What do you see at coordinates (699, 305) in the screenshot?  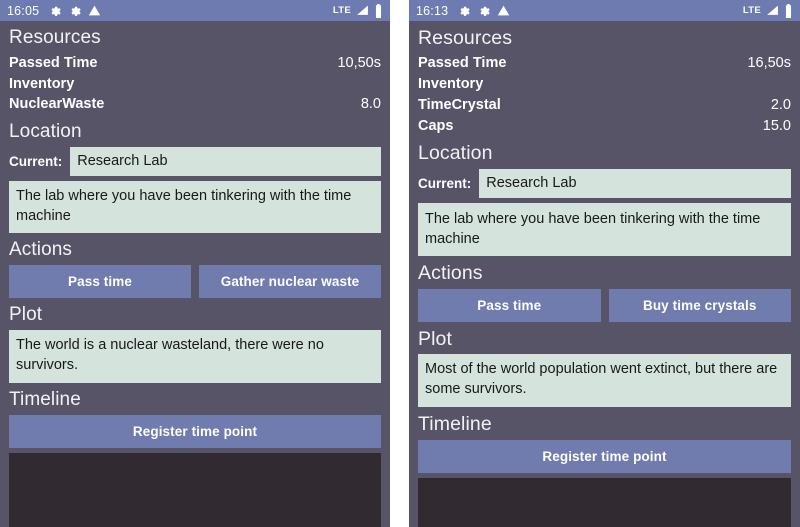 I see `buy-time-crystals-button: Buy time crystals` at bounding box center [699, 305].